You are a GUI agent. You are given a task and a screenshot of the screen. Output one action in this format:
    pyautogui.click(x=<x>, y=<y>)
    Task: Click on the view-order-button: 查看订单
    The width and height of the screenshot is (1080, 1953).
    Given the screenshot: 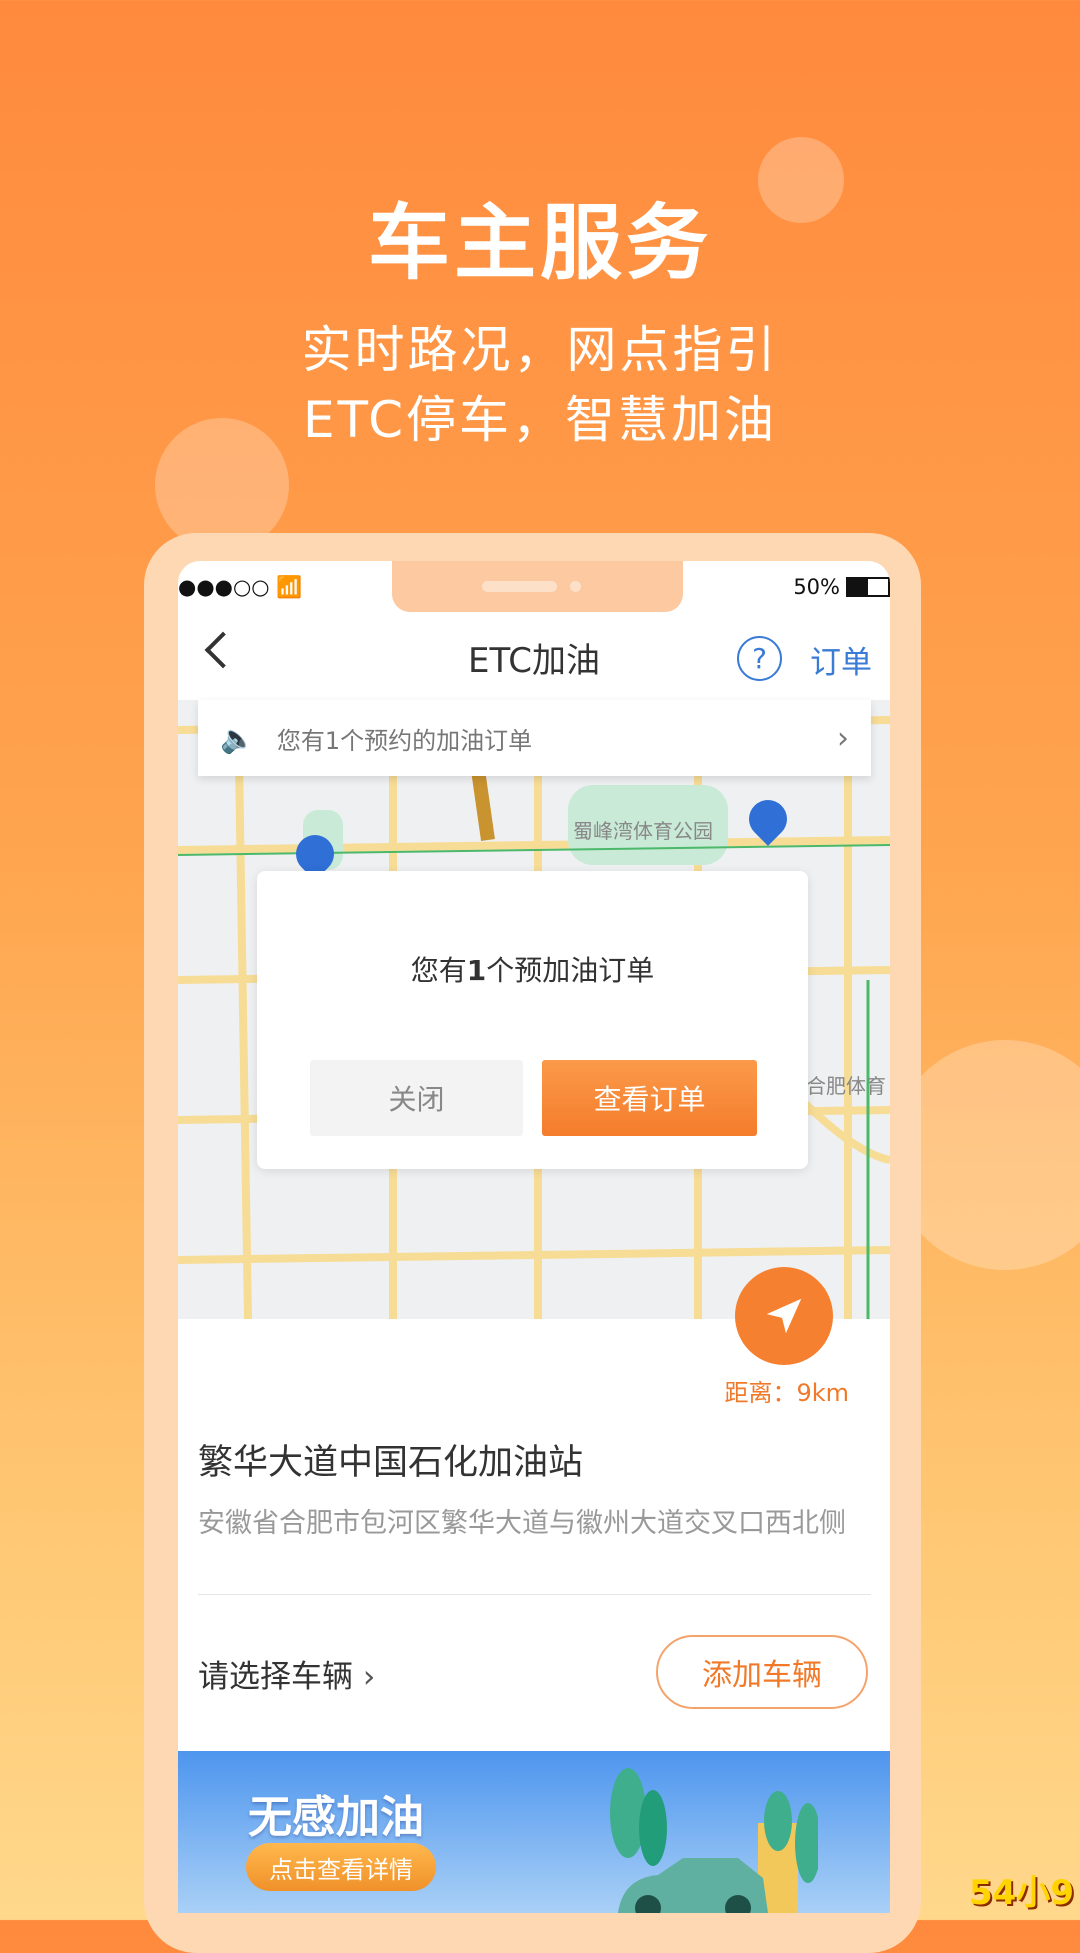 What is the action you would take?
    pyautogui.click(x=649, y=1098)
    